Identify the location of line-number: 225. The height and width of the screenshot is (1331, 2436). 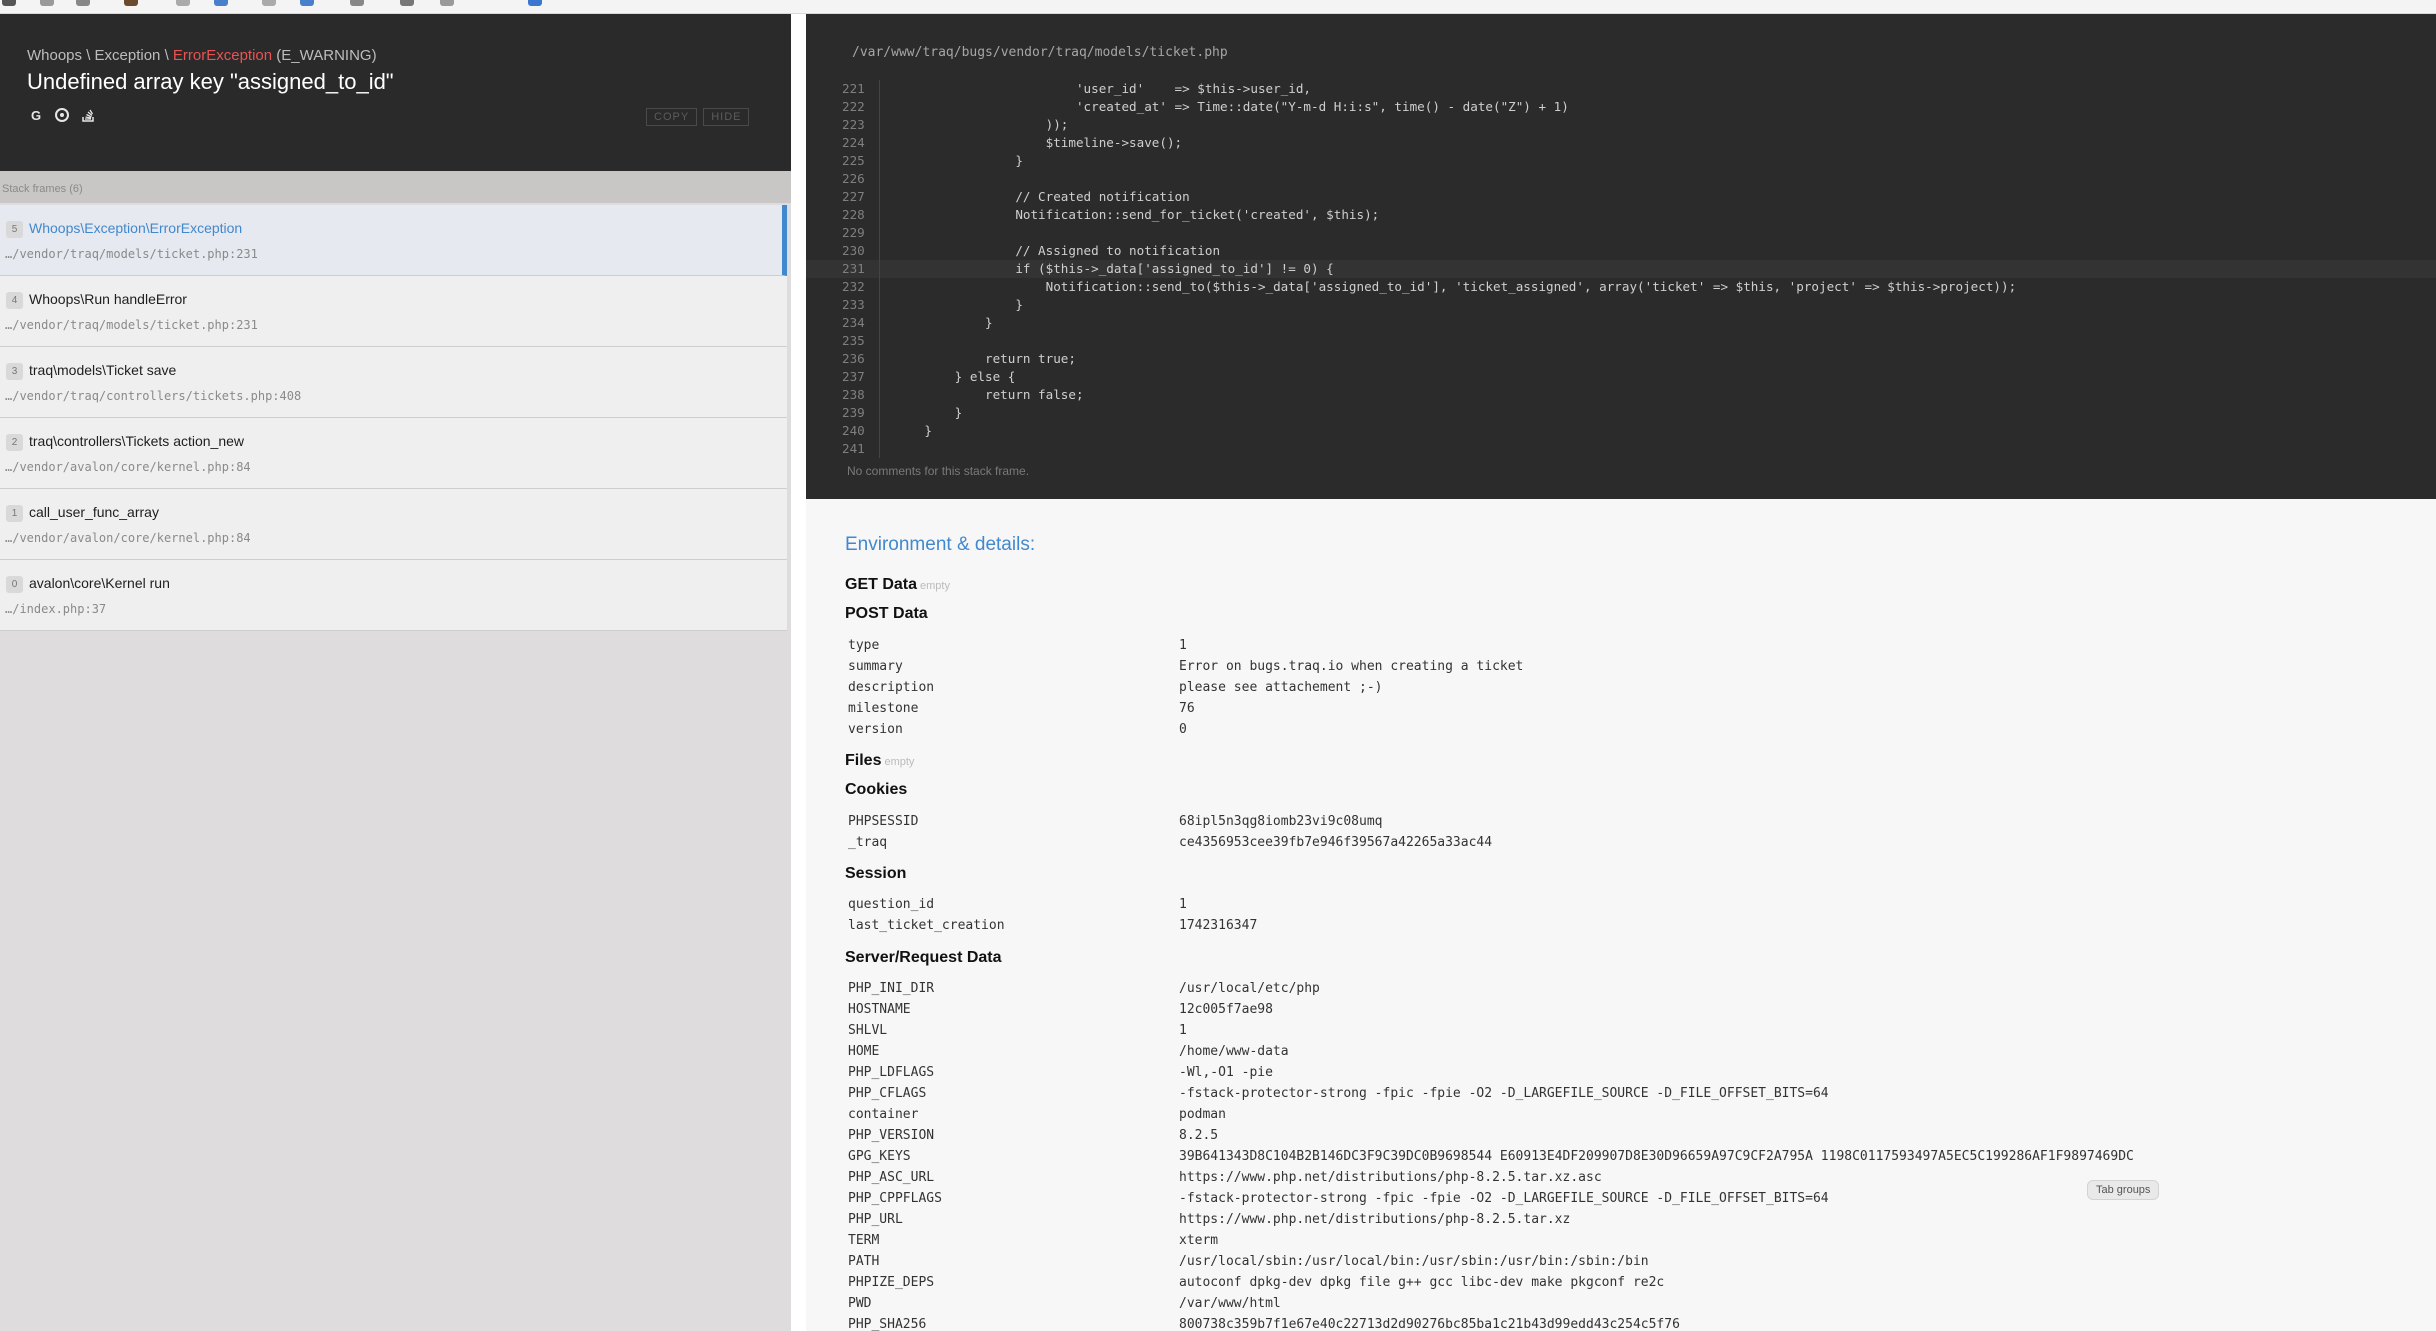
(861, 161).